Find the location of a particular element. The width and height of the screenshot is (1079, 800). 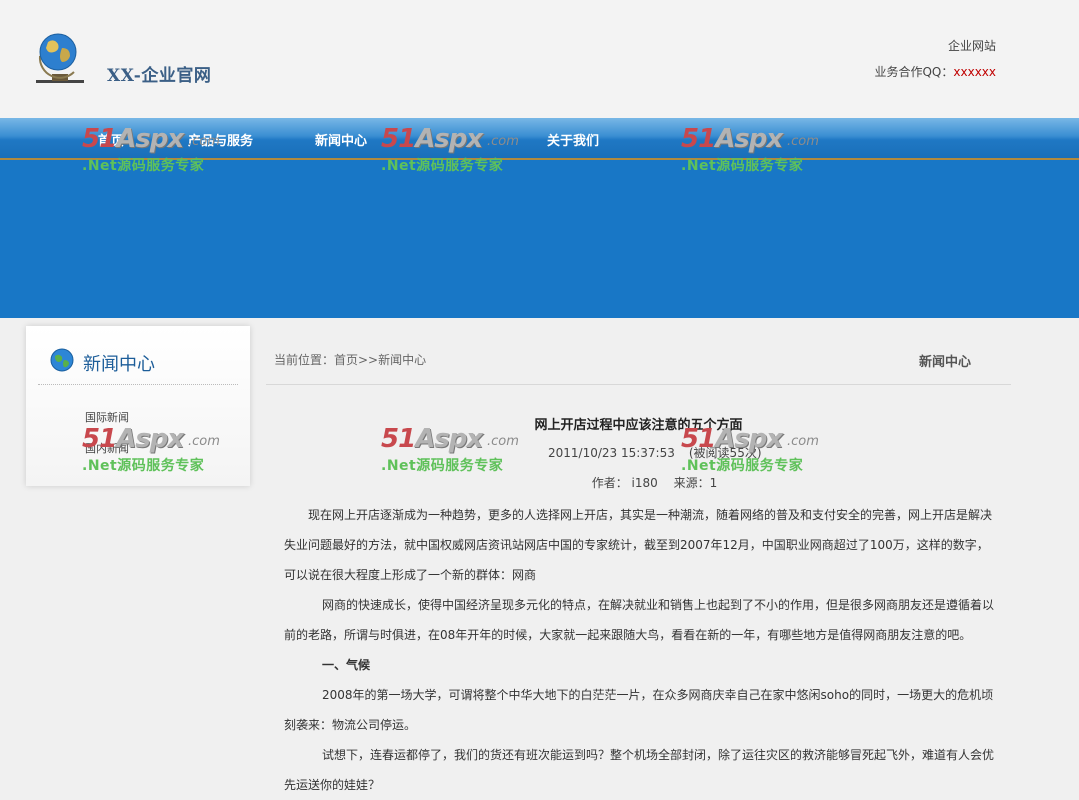

sidebar-title: 新闻中心 is located at coordinates (119, 364).